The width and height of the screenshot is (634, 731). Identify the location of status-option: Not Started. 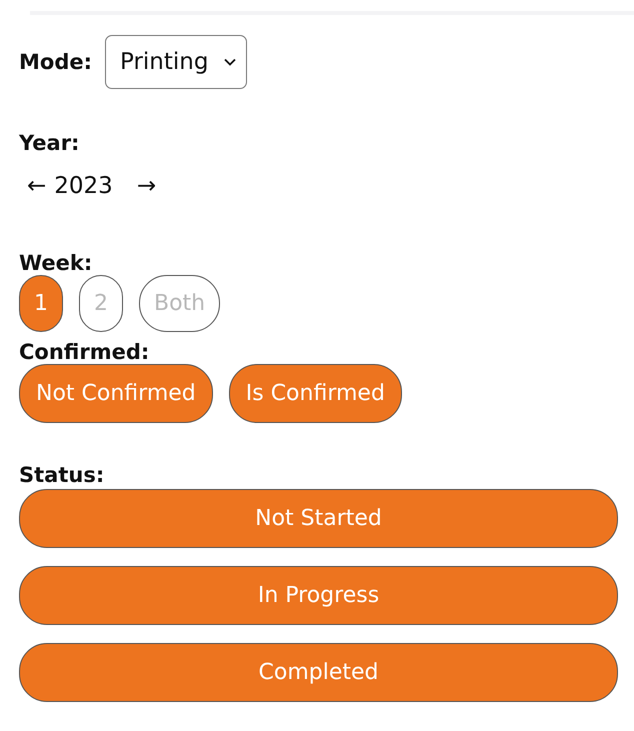
(318, 518).